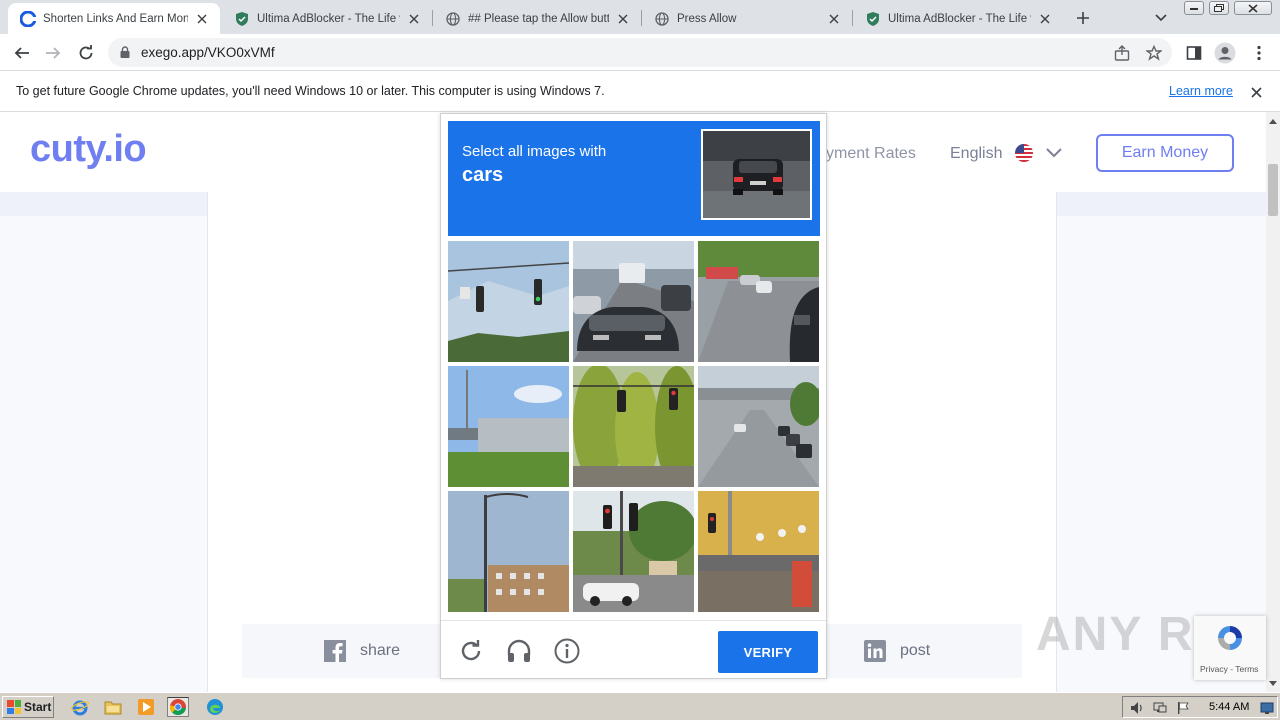 Image resolution: width=1280 pixels, height=720 pixels. I want to click on maximize-button, so click(1219, 8).